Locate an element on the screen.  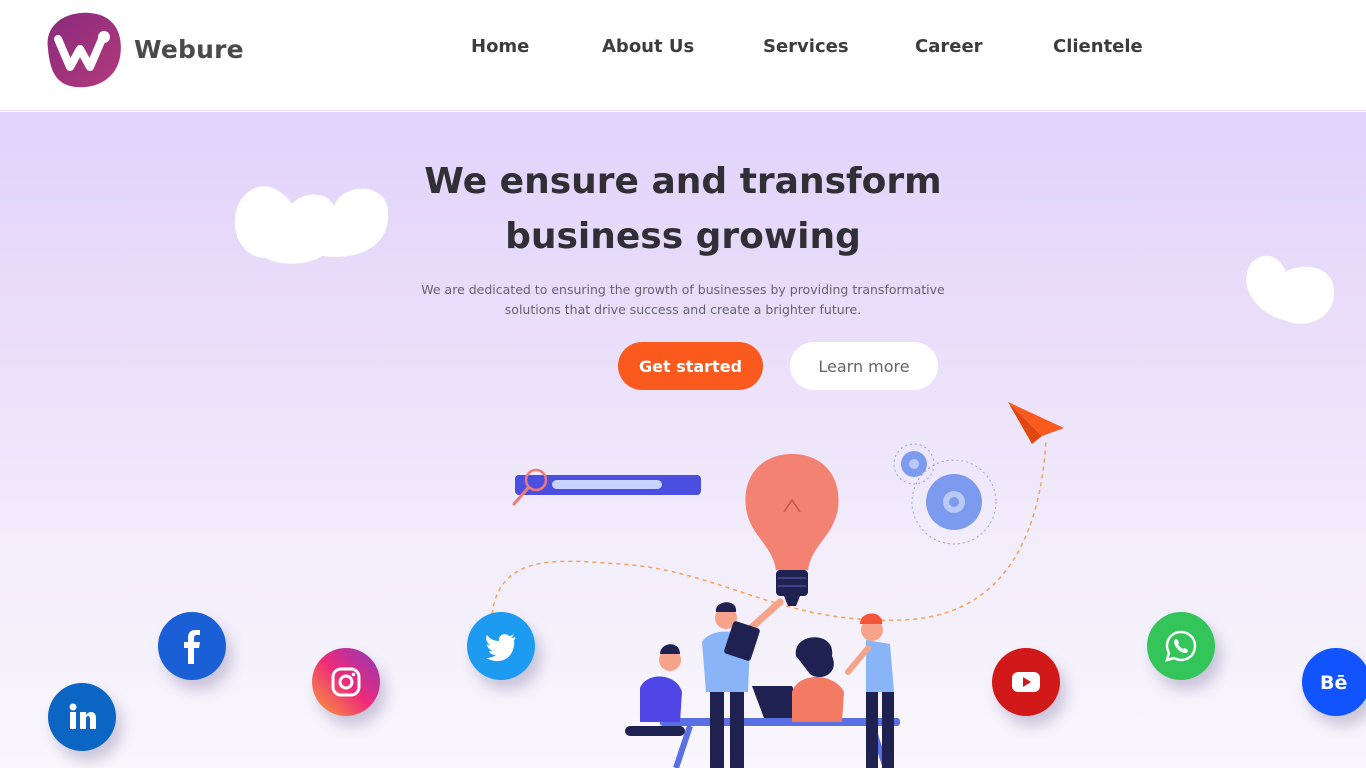
behance-icon: Bē is located at coordinates (1334, 682).